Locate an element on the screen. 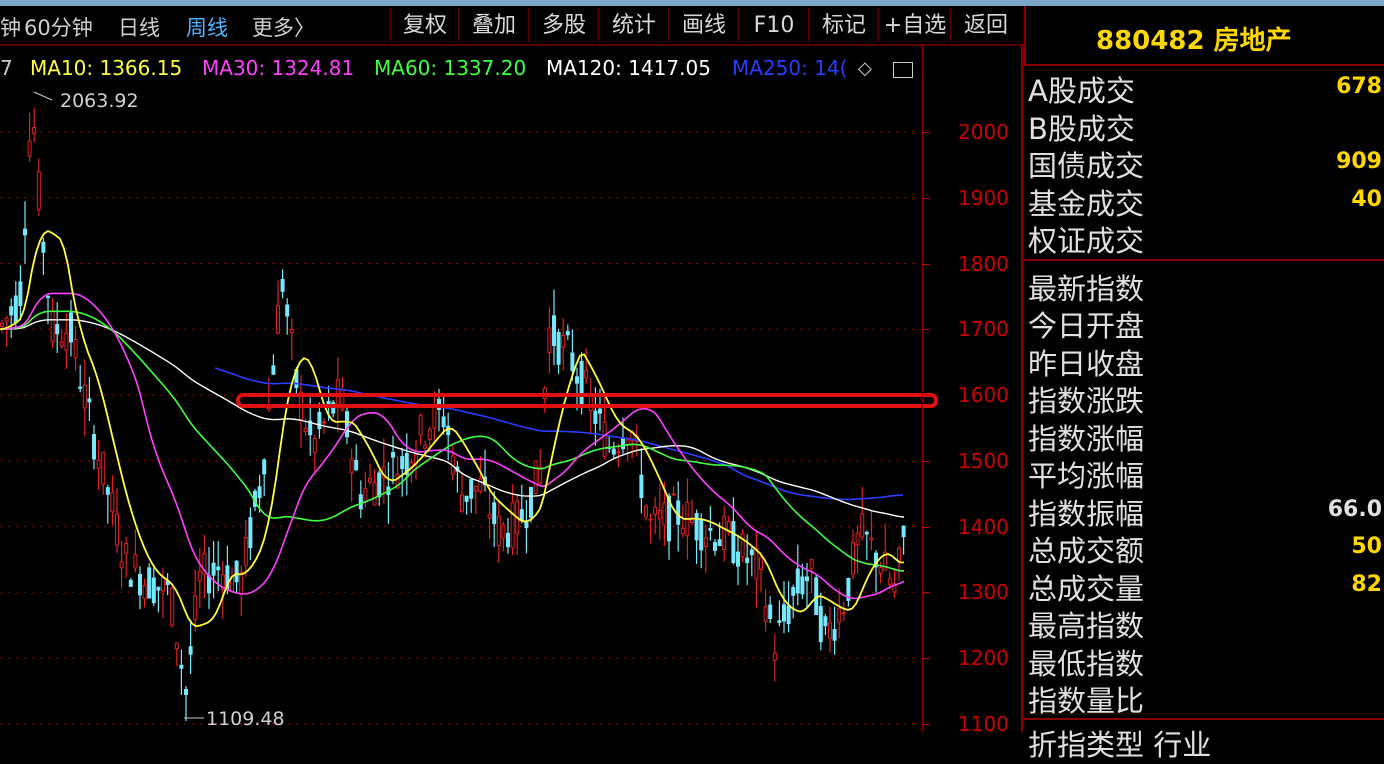 This screenshot has width=1384, height=764. low-value-label: 1109.48 is located at coordinates (245, 719).